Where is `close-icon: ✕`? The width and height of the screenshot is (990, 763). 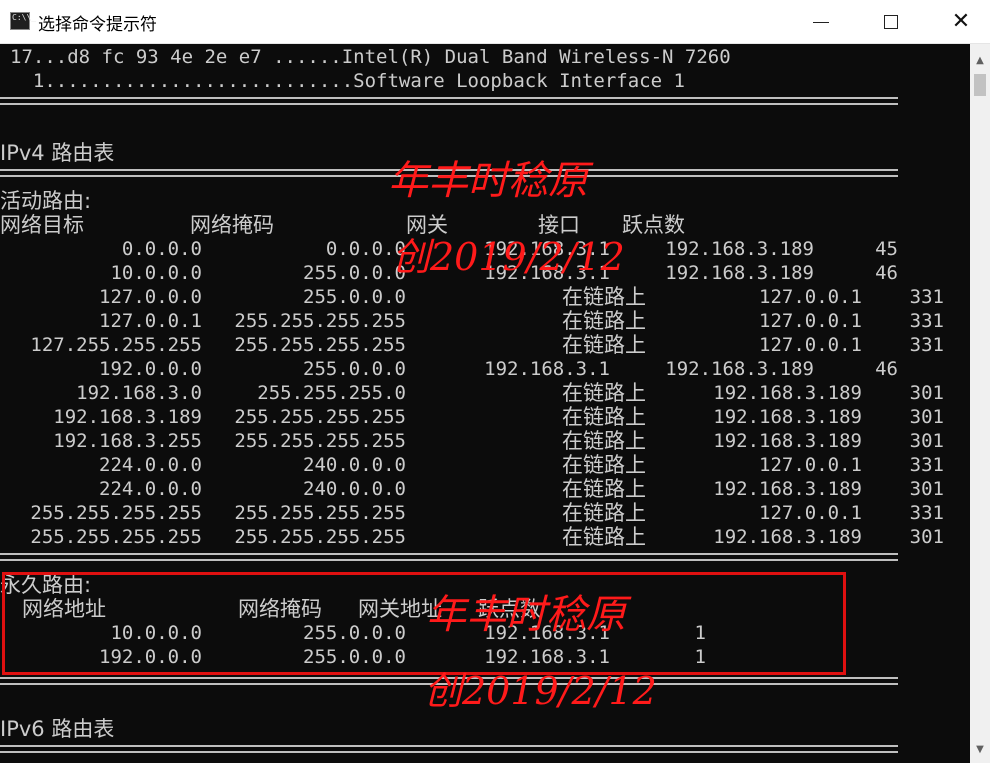
close-icon: ✕ is located at coordinates (961, 21).